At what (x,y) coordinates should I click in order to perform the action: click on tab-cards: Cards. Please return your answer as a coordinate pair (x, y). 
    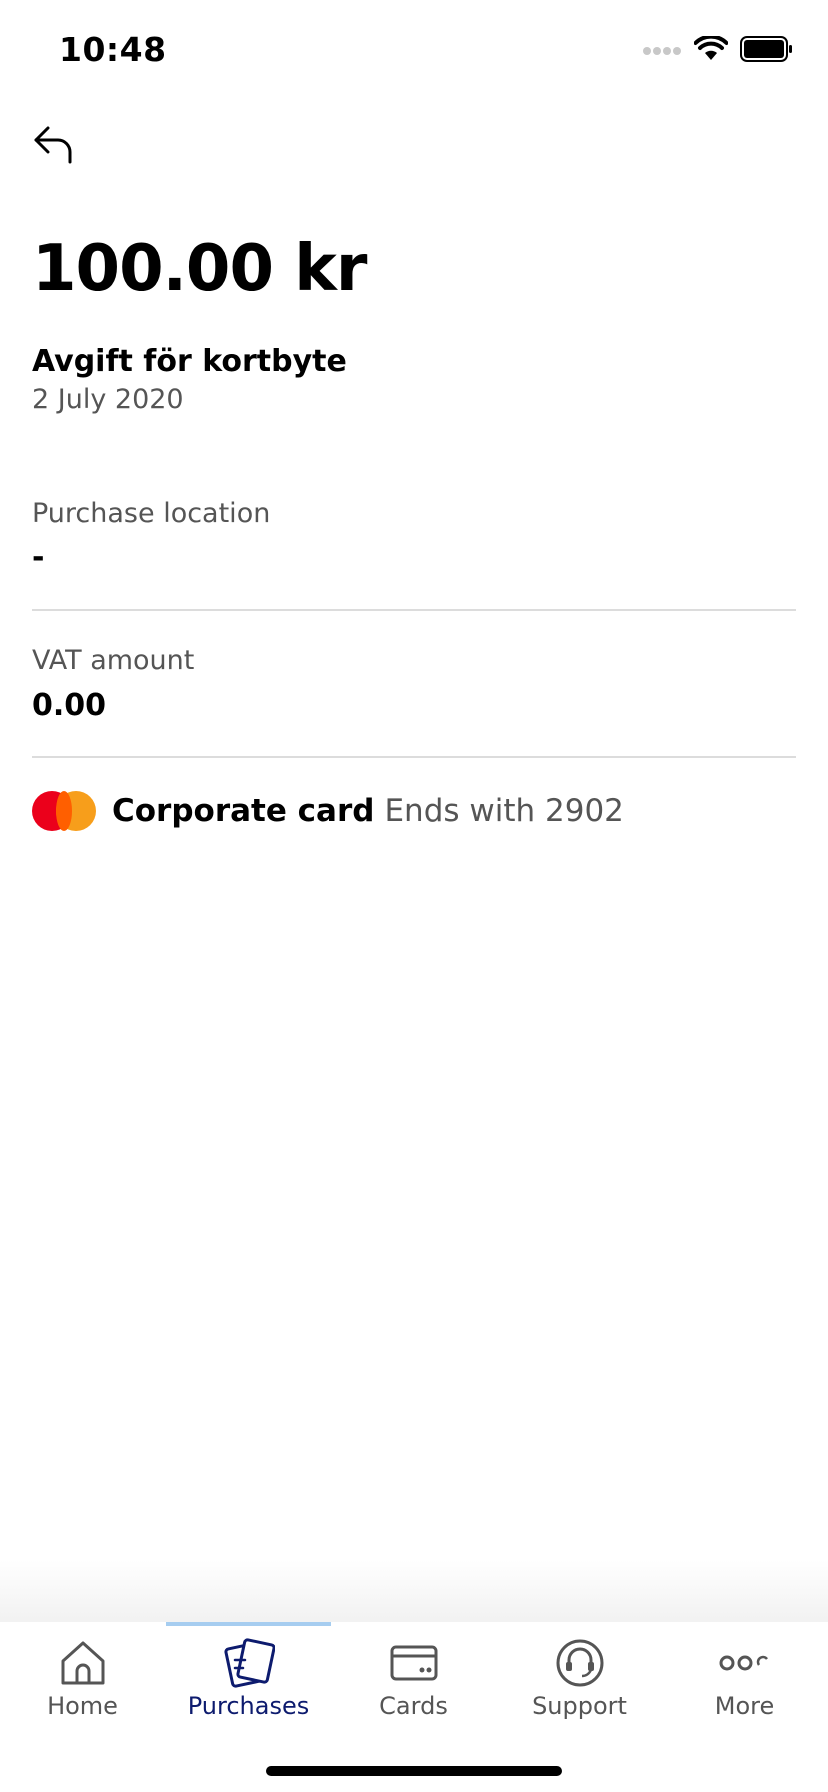
    Looking at the image, I should click on (413, 1682).